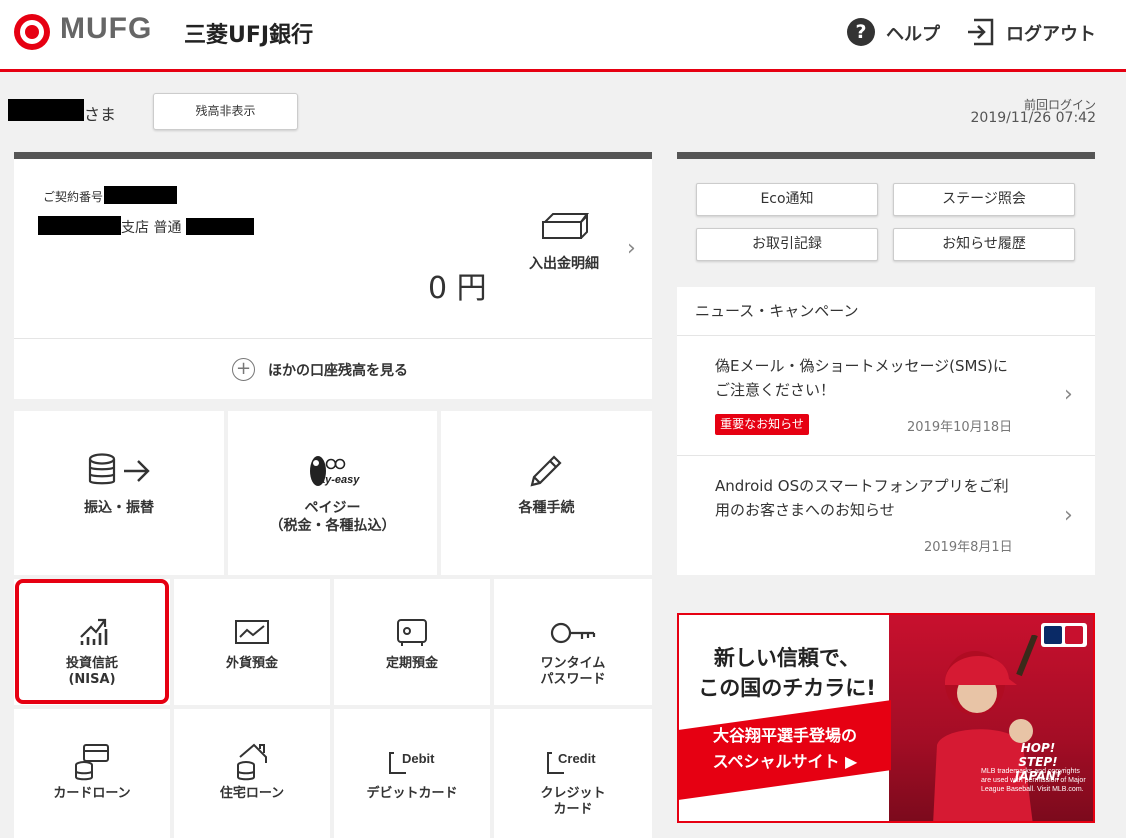 Image resolution: width=1126 pixels, height=838 pixels. Describe the element at coordinates (225, 111) in the screenshot. I see `hide-balance-button: 残高非表示` at that location.